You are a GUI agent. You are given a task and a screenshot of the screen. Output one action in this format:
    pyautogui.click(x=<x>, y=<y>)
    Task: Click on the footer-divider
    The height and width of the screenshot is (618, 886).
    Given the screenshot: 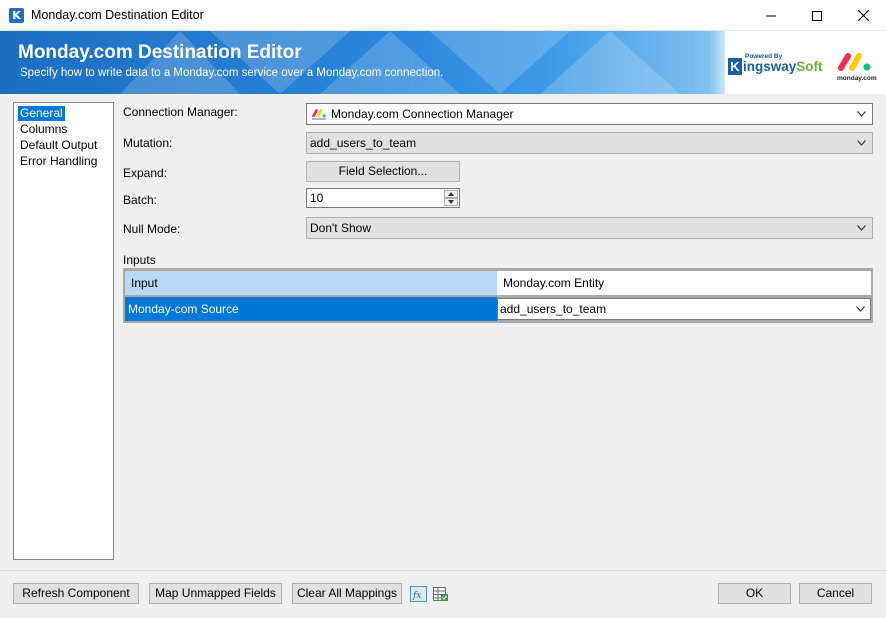 What is the action you would take?
    pyautogui.click(x=443, y=570)
    